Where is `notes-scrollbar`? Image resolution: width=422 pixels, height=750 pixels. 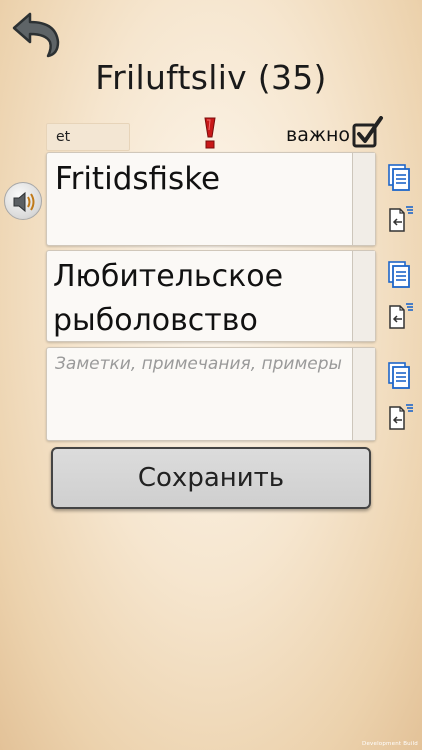 notes-scrollbar is located at coordinates (363, 394).